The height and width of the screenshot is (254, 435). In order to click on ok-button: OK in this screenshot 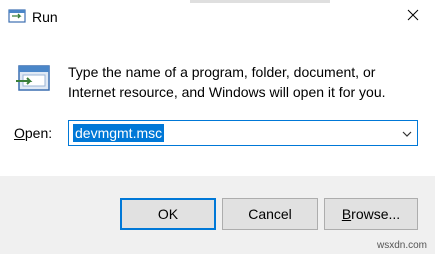, I will do `click(168, 214)`.